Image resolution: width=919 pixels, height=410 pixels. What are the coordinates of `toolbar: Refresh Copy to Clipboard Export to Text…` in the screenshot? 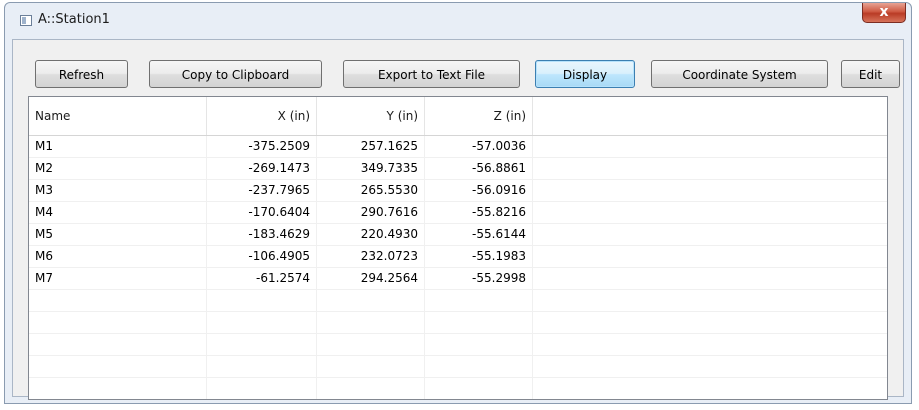 It's located at (458, 65).